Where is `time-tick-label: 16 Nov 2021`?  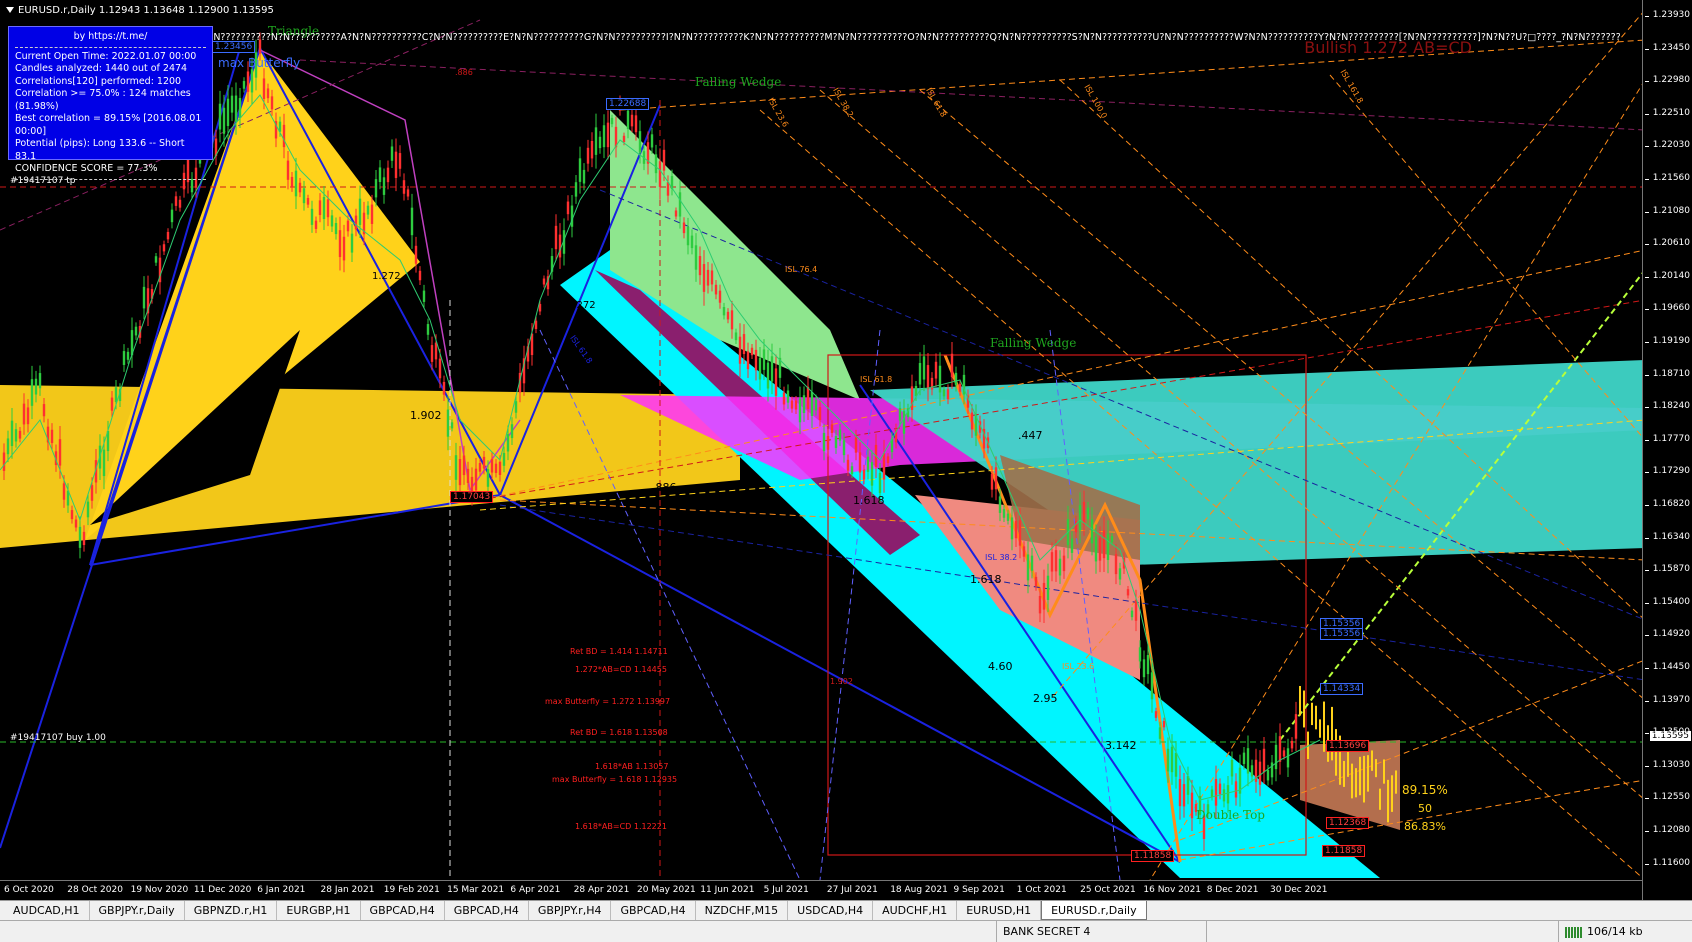 time-tick-label: 16 Nov 2021 is located at coordinates (1172, 890).